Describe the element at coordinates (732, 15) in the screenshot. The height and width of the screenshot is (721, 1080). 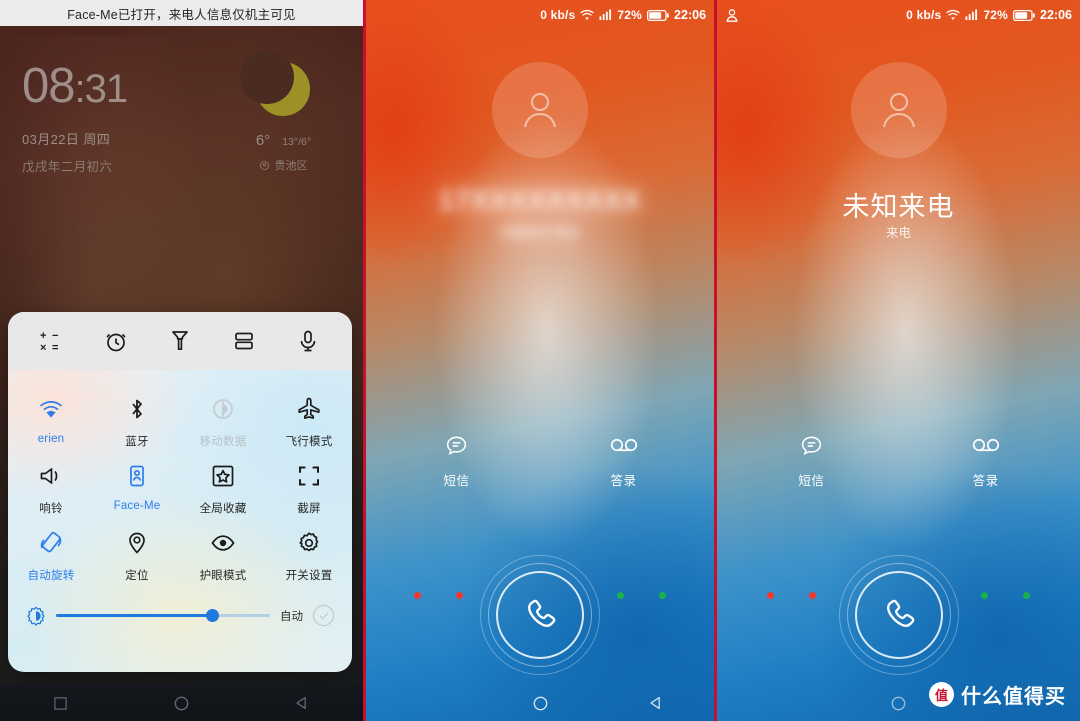
I see `contact-icon` at that location.